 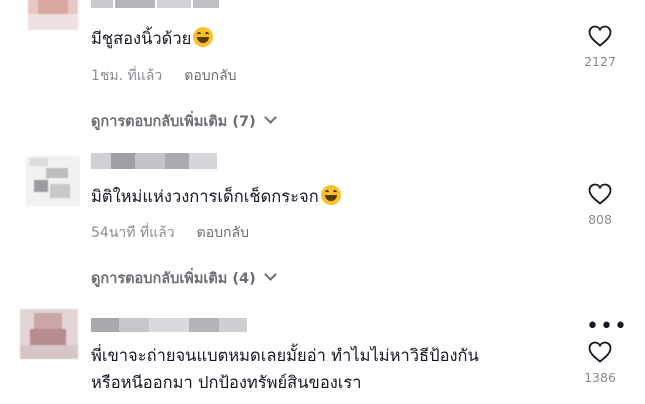 What do you see at coordinates (133, 233) in the screenshot?
I see `comment-timestamp: 54นาที ที่แล้ว` at bounding box center [133, 233].